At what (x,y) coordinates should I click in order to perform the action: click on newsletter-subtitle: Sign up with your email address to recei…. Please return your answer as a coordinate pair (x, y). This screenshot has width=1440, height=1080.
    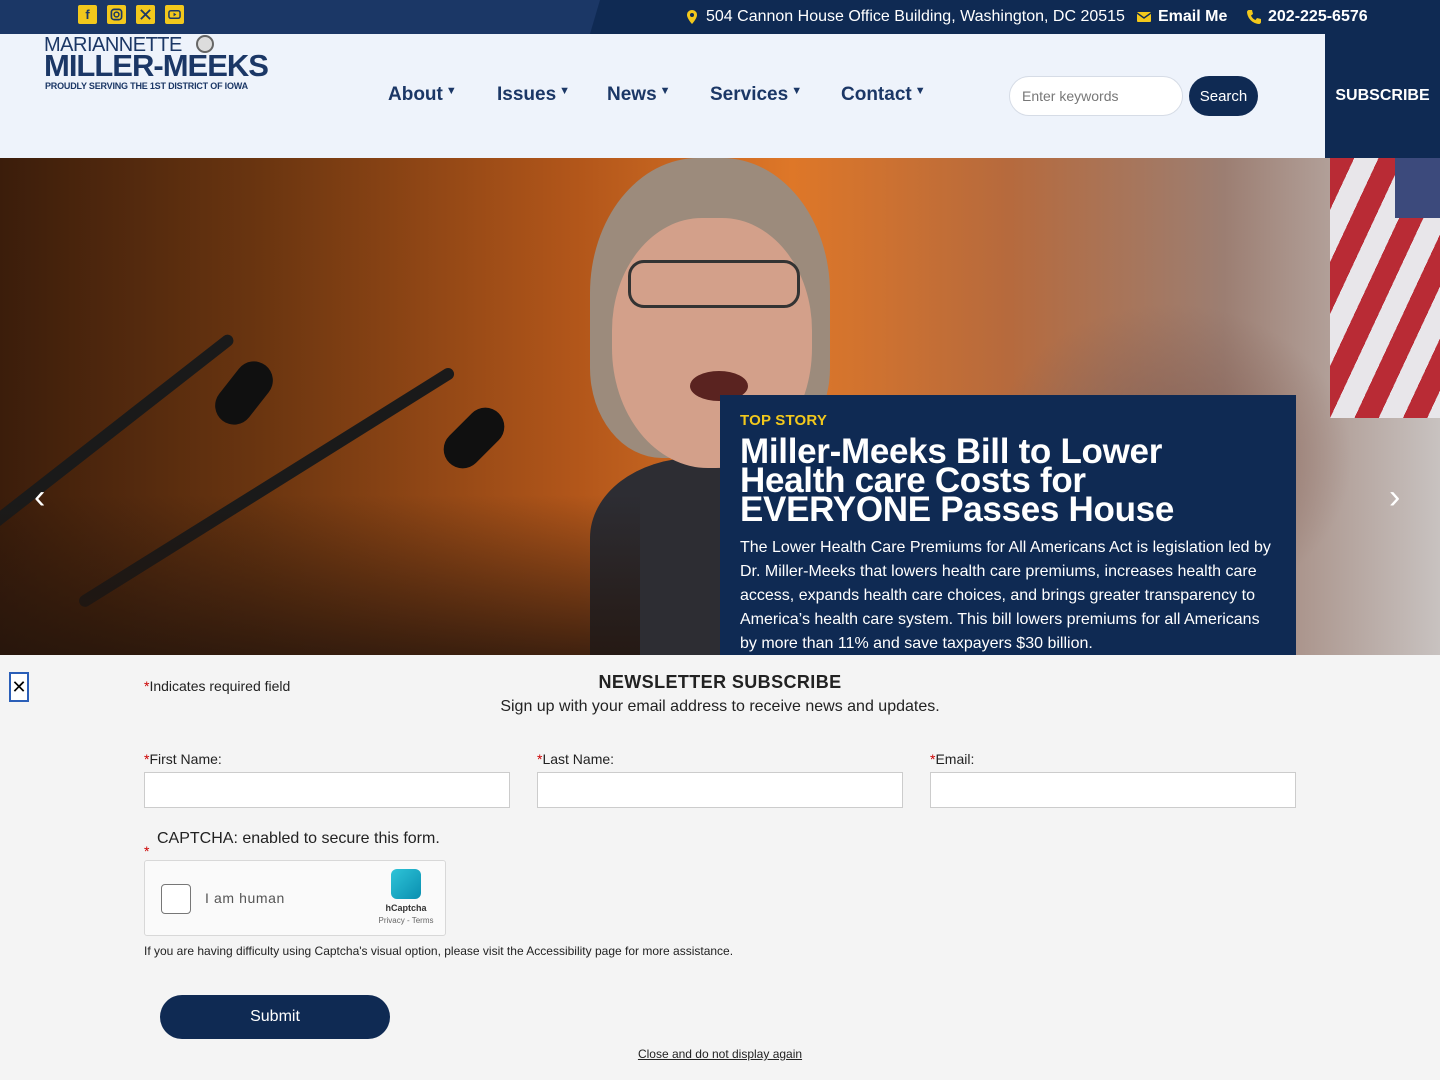
    Looking at the image, I should click on (720, 706).